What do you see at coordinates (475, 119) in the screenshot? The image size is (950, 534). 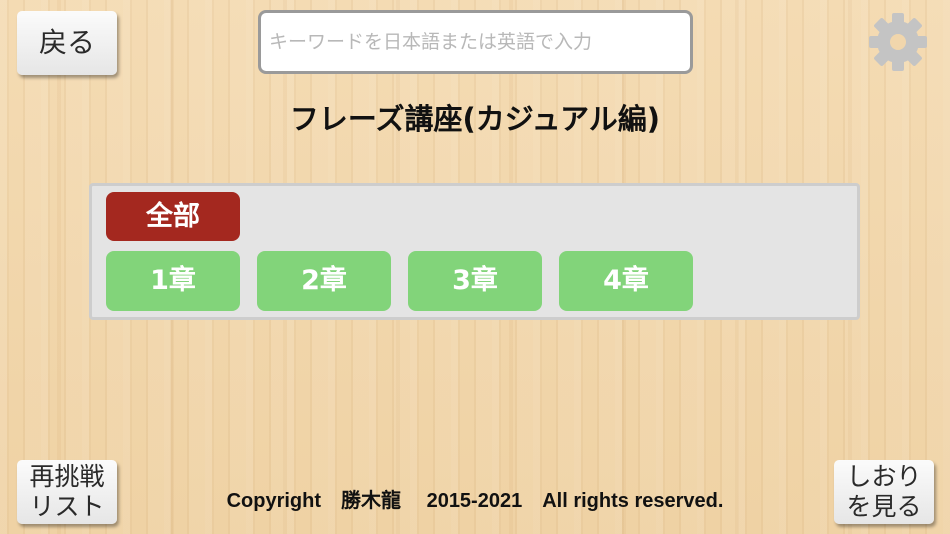 I see `page-title: フレーズ講座(カジュアル編)` at bounding box center [475, 119].